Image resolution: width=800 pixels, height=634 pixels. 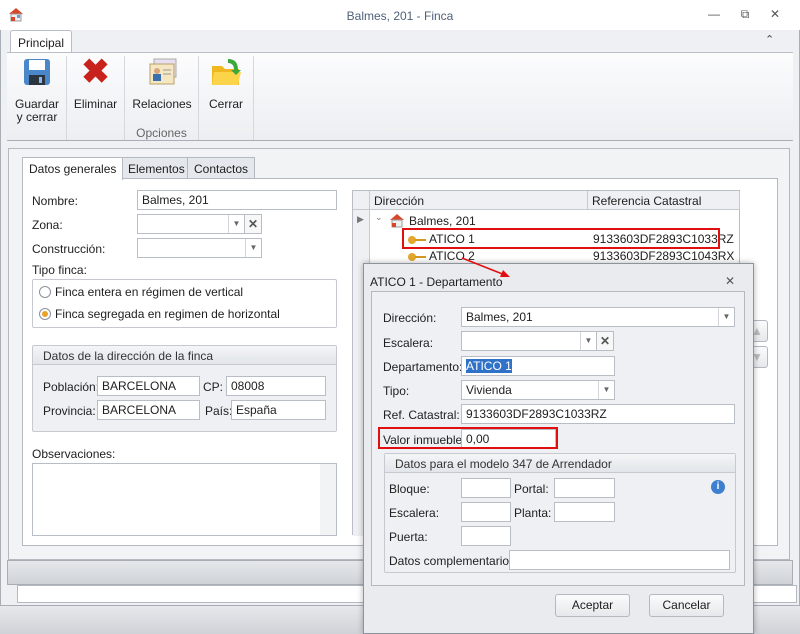 What do you see at coordinates (37, 117) in the screenshot?
I see `button-label: y cerrar` at bounding box center [37, 117].